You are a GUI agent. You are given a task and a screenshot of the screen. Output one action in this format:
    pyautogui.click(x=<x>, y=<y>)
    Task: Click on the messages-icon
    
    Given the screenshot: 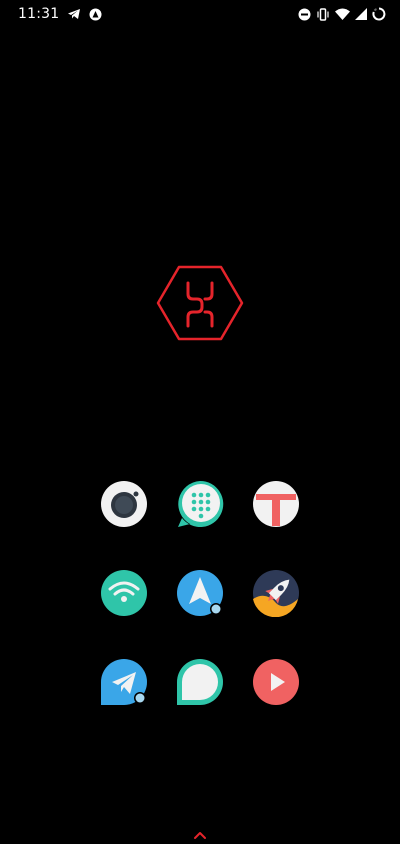 What is the action you would take?
    pyautogui.click(x=200, y=682)
    